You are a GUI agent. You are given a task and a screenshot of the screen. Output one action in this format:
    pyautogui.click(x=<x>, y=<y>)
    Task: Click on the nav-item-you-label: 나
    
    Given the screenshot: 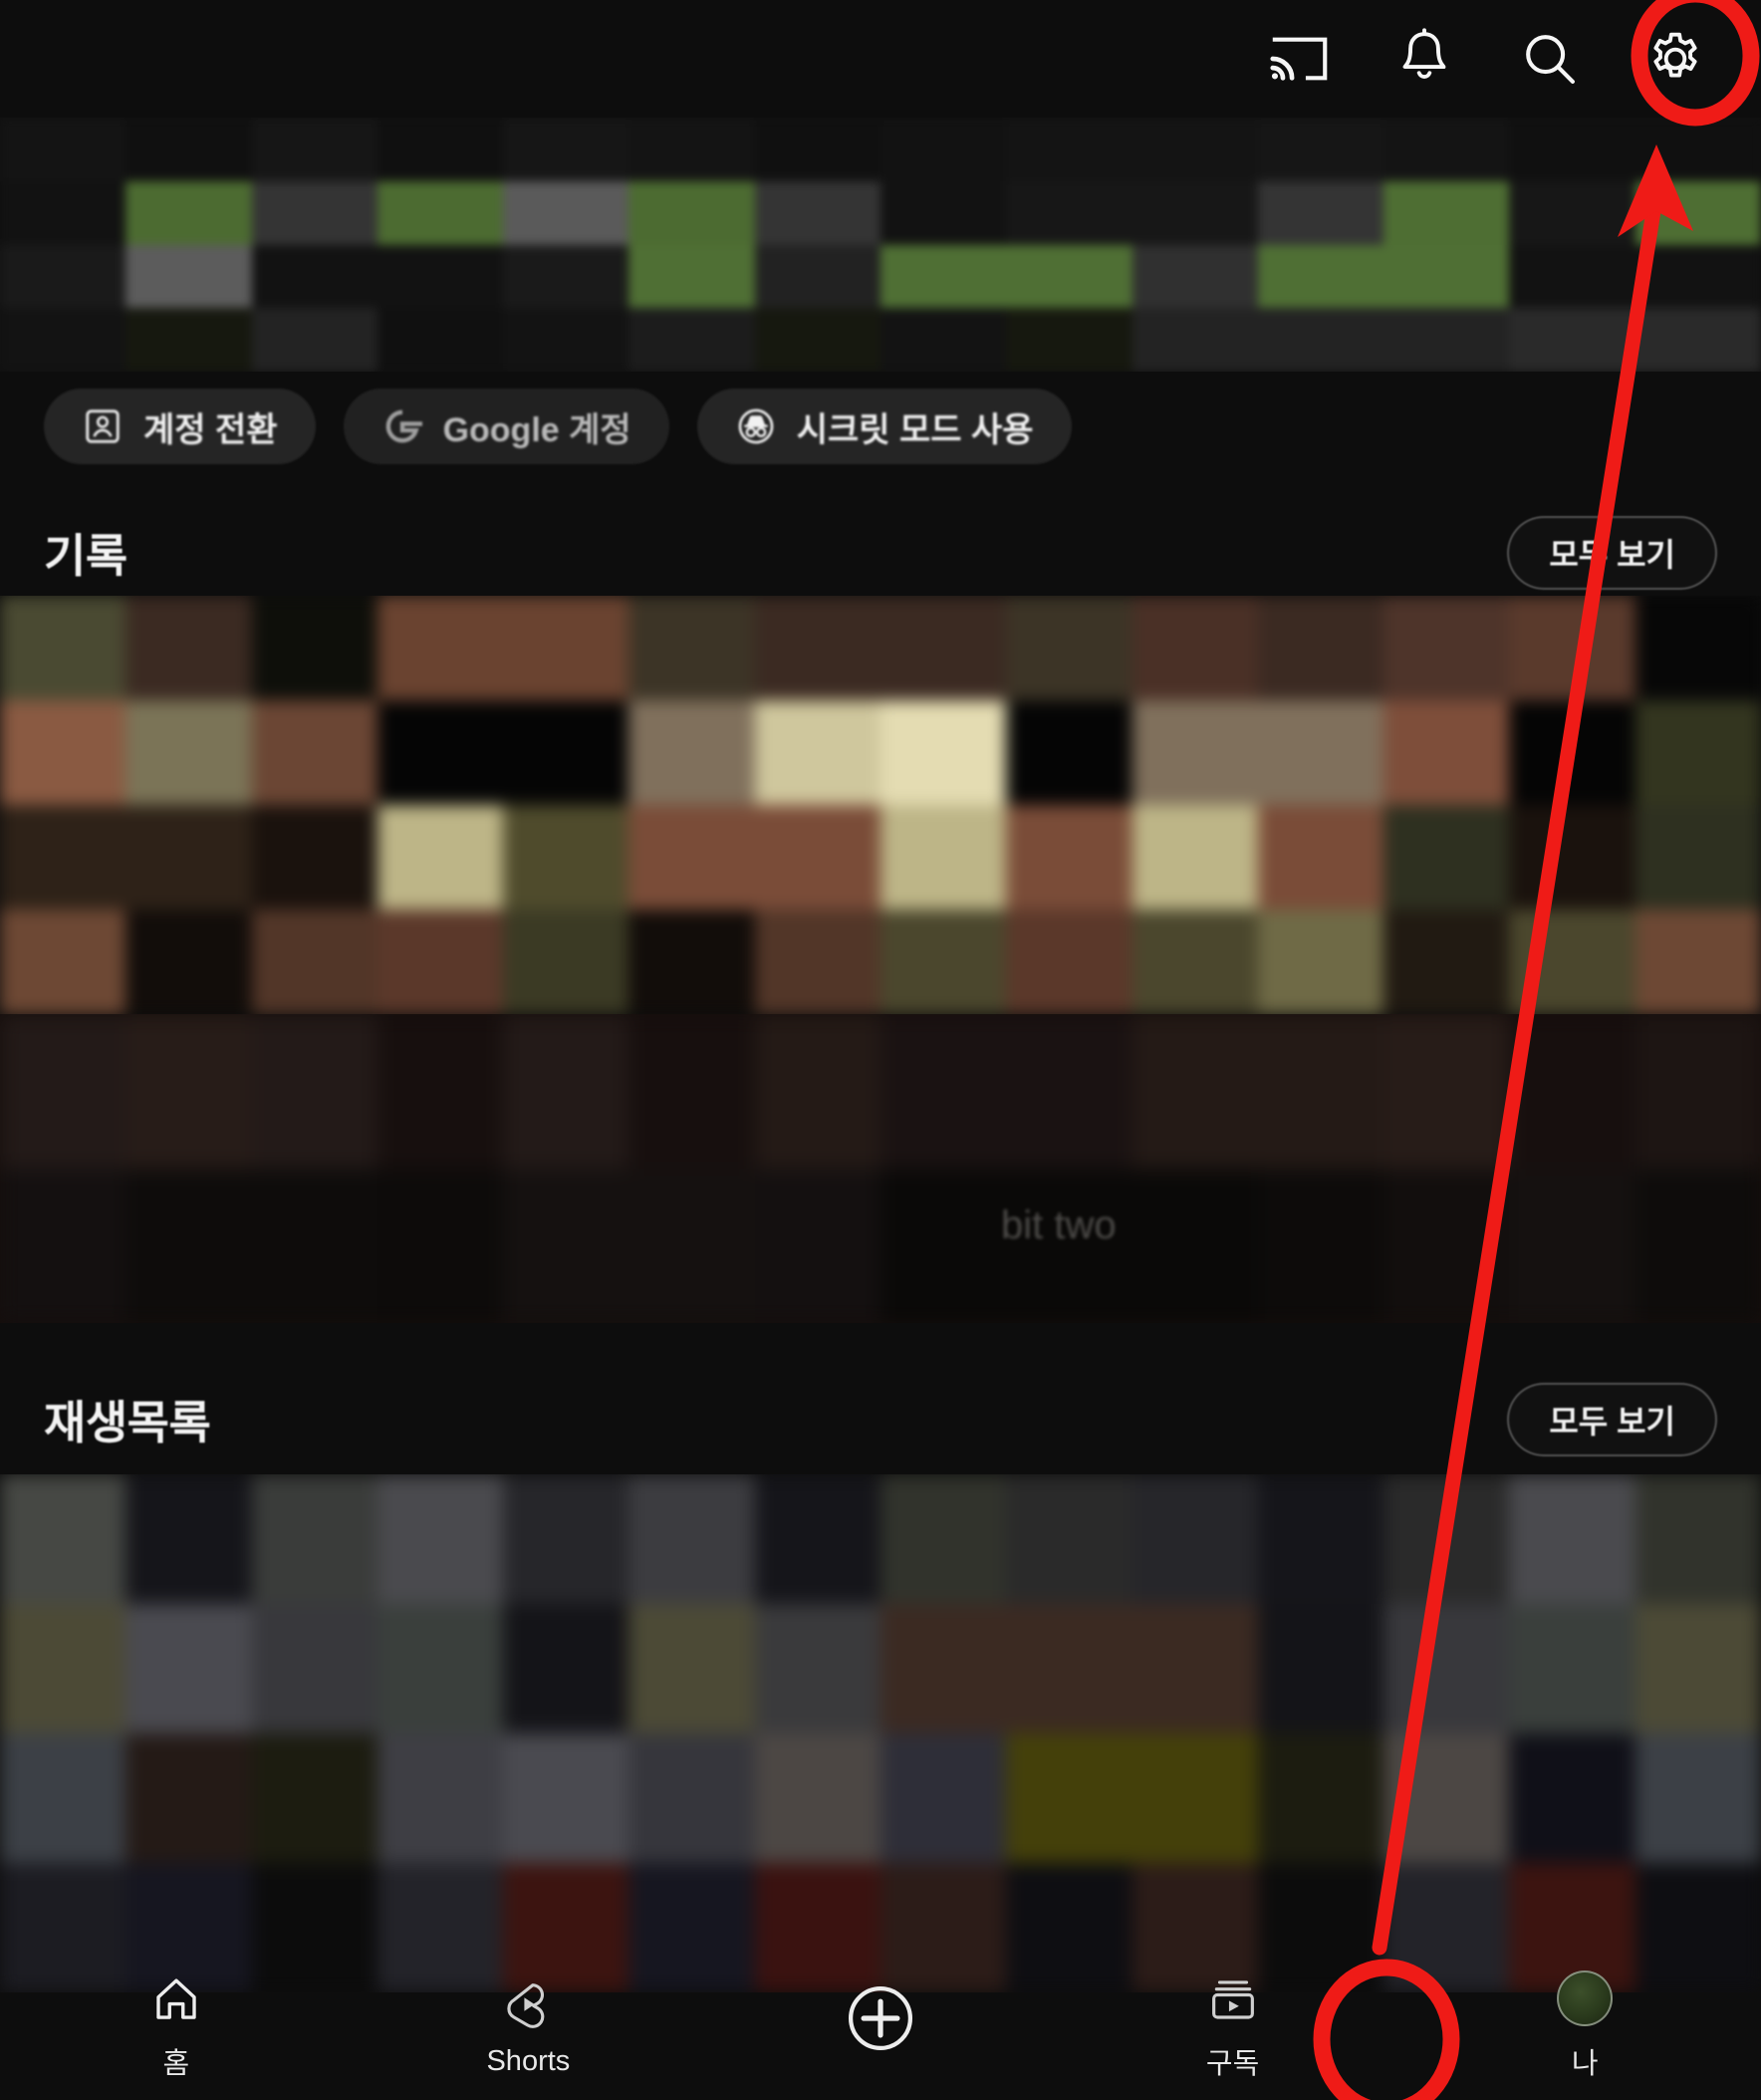 What is the action you would take?
    pyautogui.click(x=1585, y=2064)
    